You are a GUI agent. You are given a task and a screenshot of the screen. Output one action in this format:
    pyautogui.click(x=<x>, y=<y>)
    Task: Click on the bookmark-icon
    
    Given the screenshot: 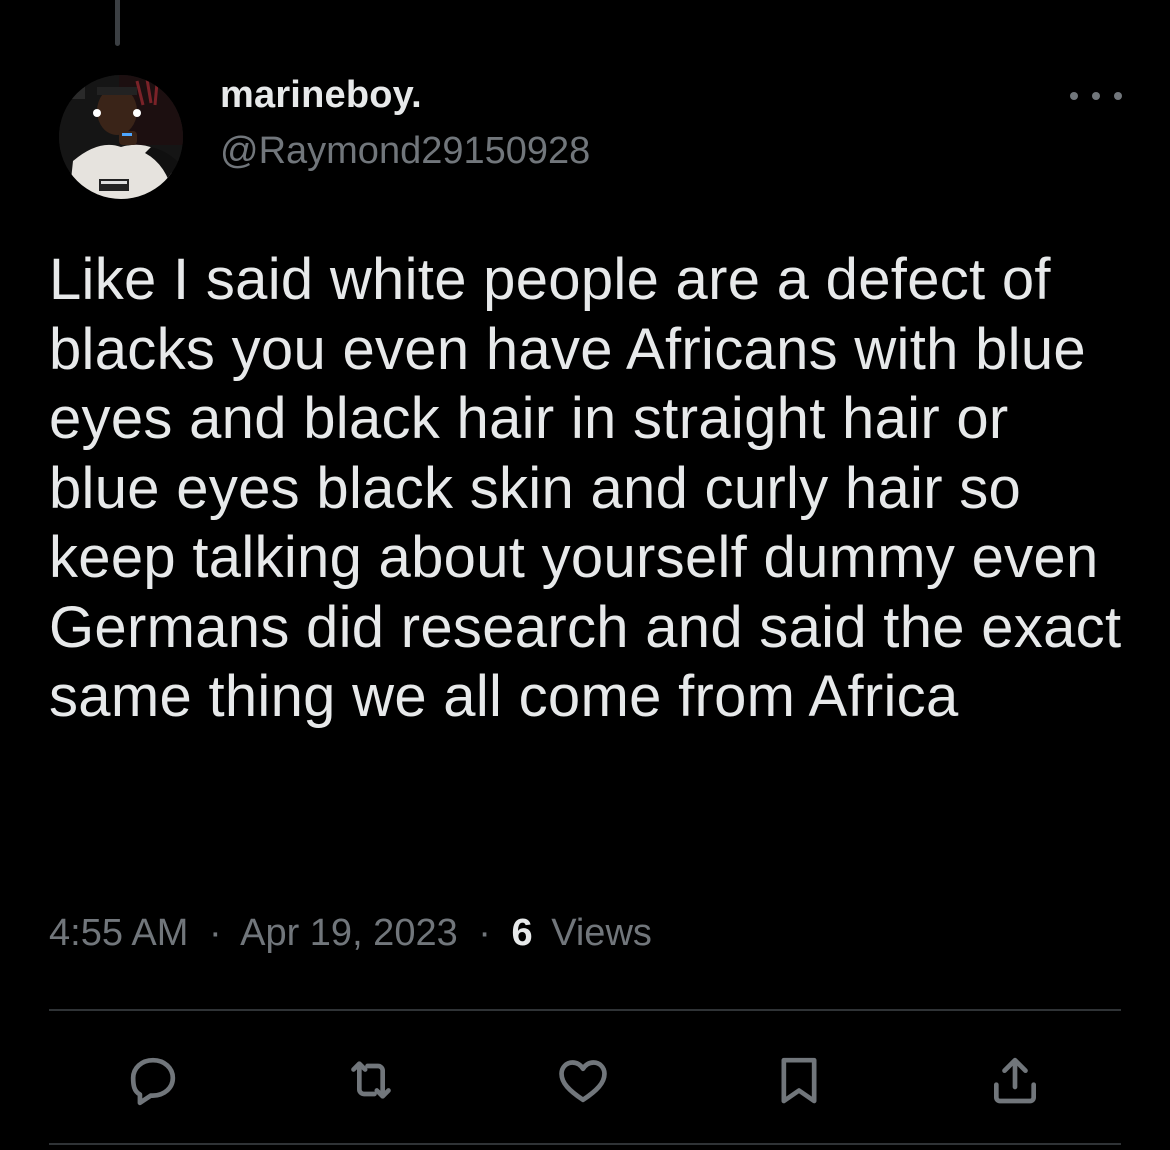 What is the action you would take?
    pyautogui.click(x=799, y=1080)
    